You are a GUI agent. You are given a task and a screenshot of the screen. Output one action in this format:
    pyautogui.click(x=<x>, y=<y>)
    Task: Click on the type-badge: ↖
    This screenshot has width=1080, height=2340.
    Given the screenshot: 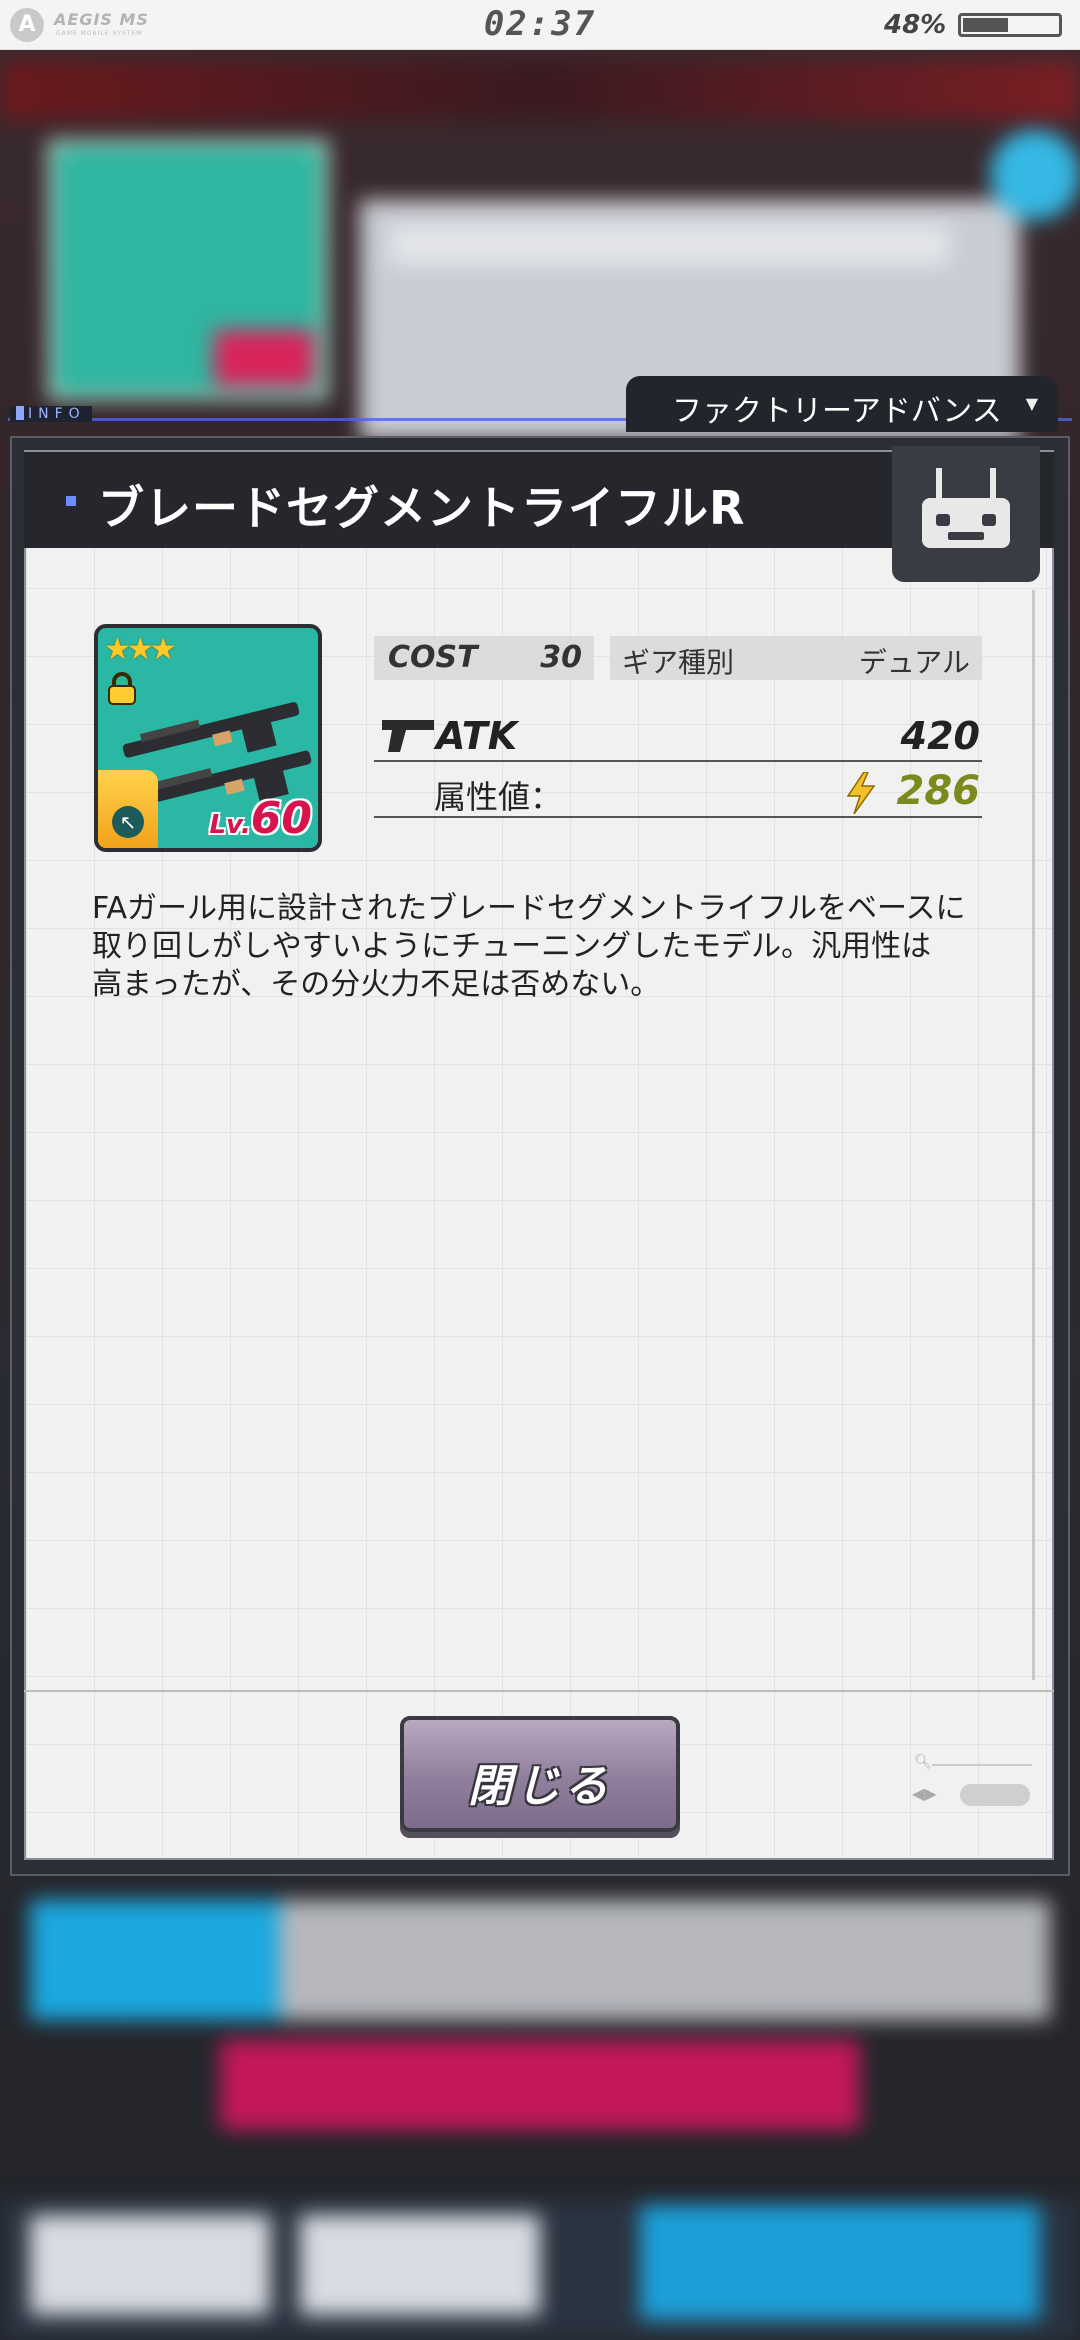 What is the action you would take?
    pyautogui.click(x=128, y=809)
    